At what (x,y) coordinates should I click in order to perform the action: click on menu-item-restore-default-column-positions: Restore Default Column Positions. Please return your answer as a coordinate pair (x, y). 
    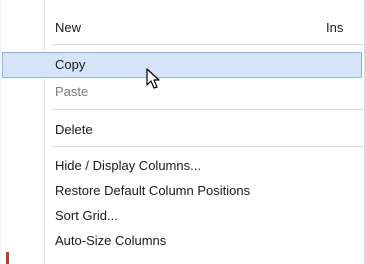
    Looking at the image, I should click on (182, 191).